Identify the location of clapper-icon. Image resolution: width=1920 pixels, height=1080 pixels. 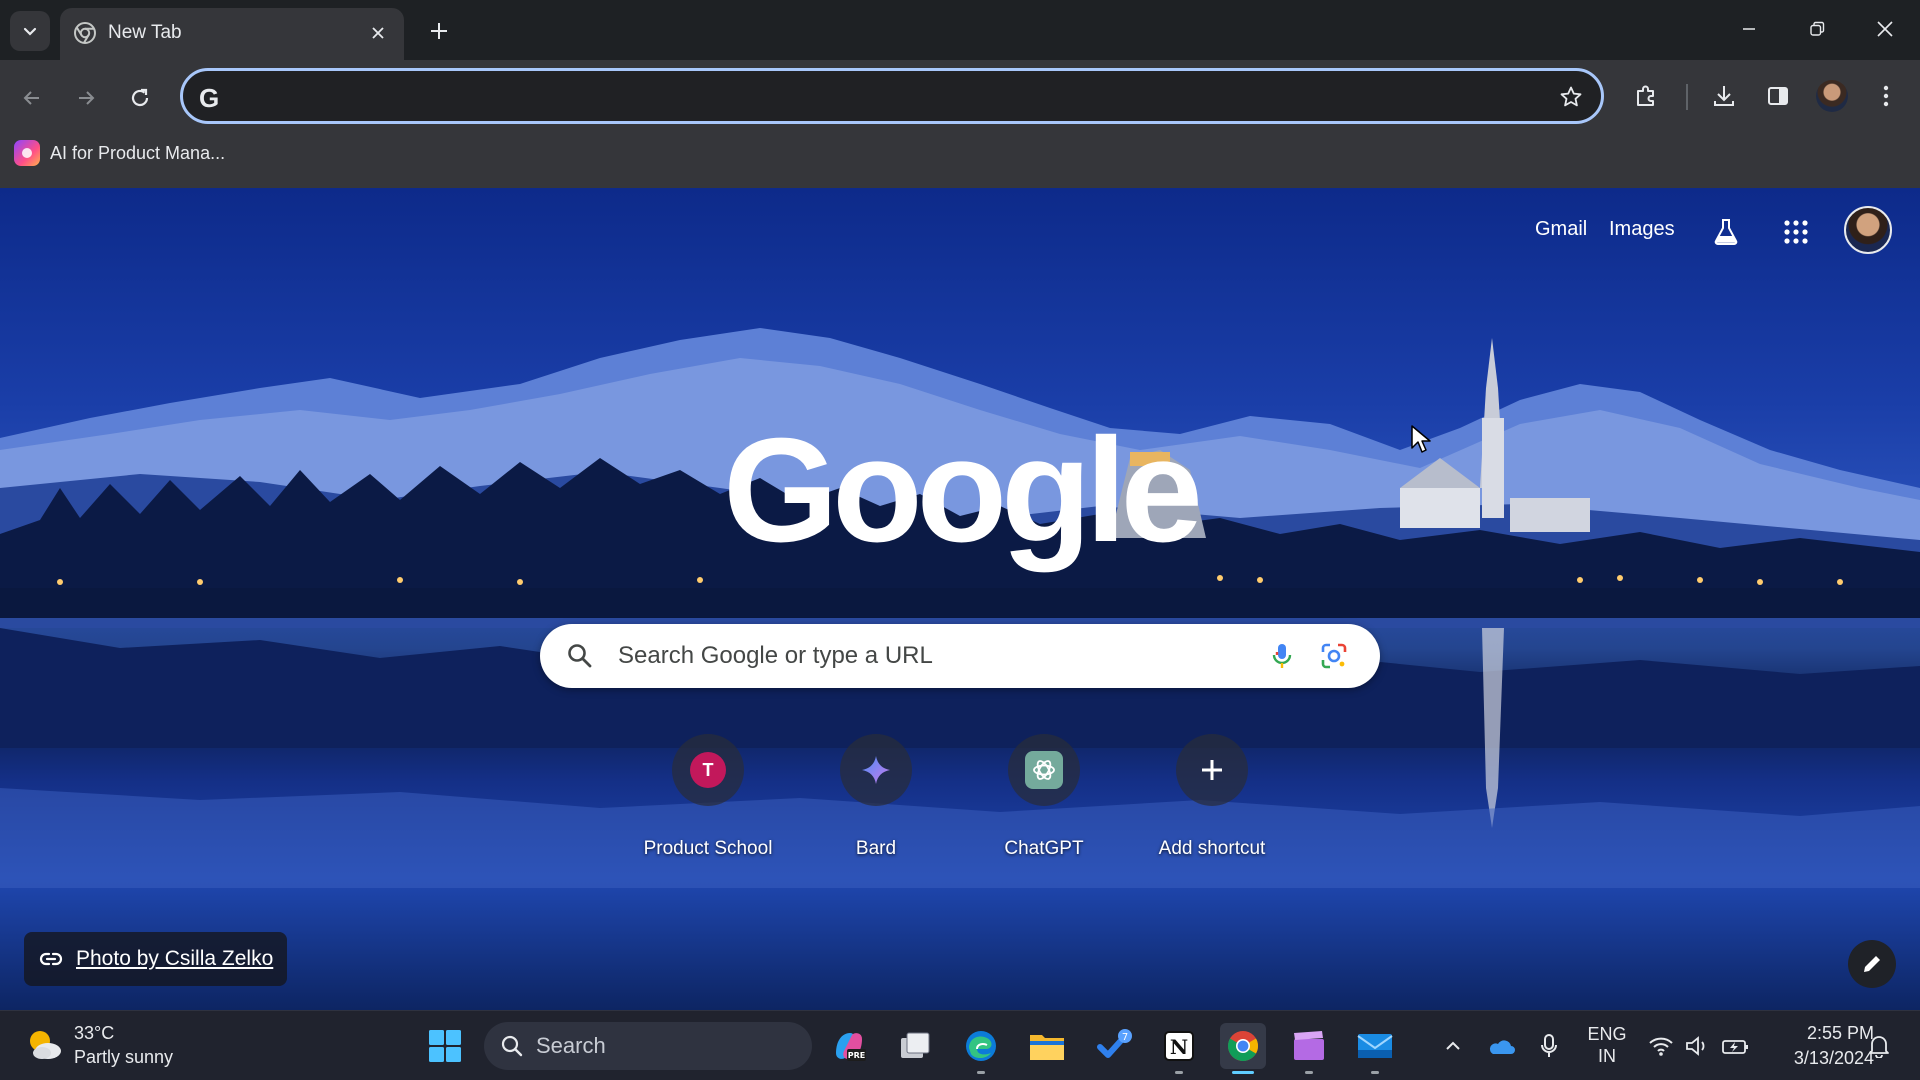
(1309, 1045).